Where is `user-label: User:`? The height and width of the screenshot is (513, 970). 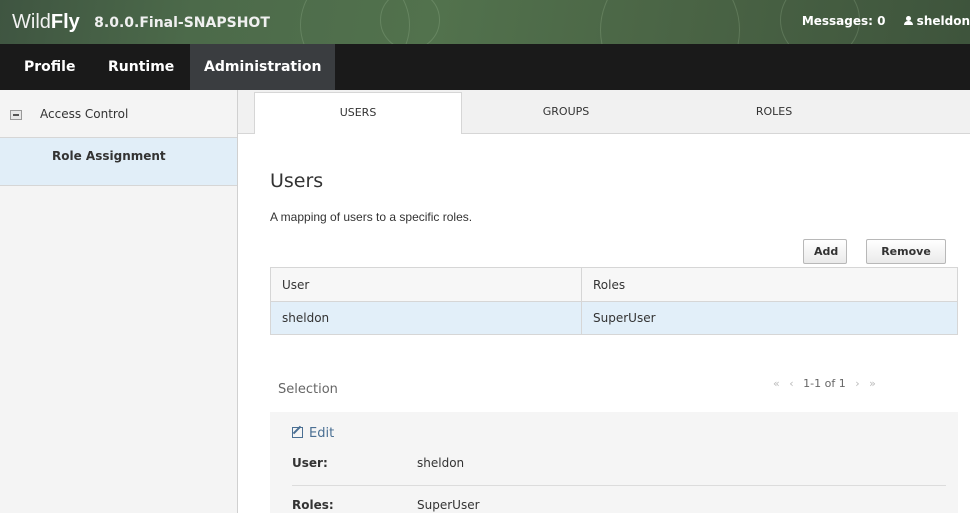 user-label: User: is located at coordinates (310, 463).